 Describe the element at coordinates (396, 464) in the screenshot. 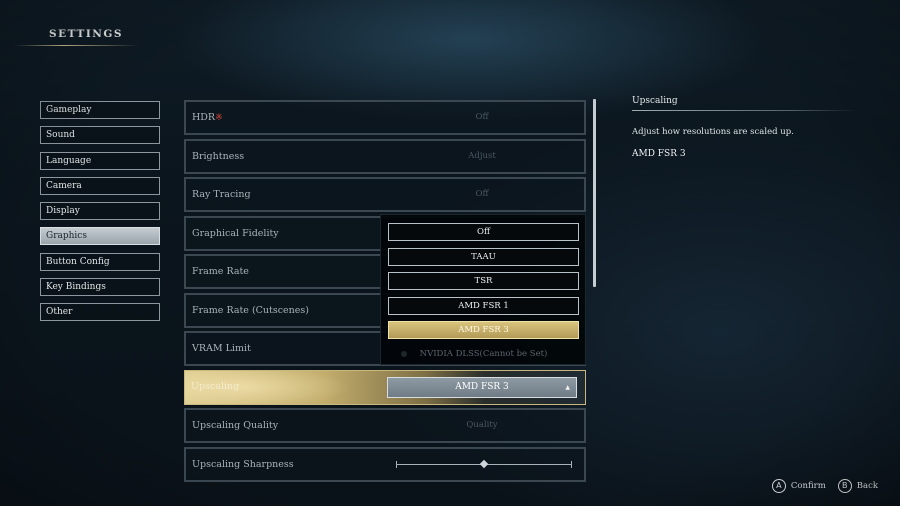

I see `slider-min-cap` at that location.